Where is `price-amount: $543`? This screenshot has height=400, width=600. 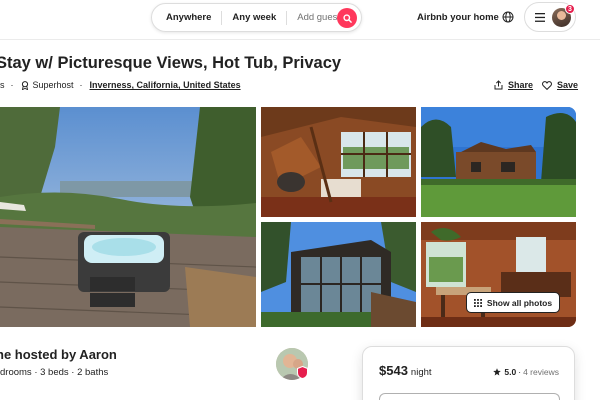 price-amount: $543 is located at coordinates (393, 370).